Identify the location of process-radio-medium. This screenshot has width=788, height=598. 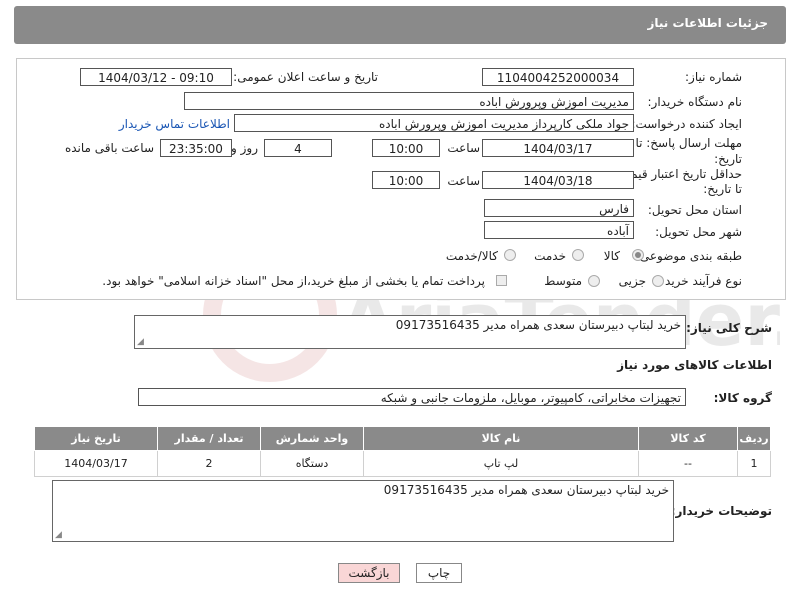
(594, 281).